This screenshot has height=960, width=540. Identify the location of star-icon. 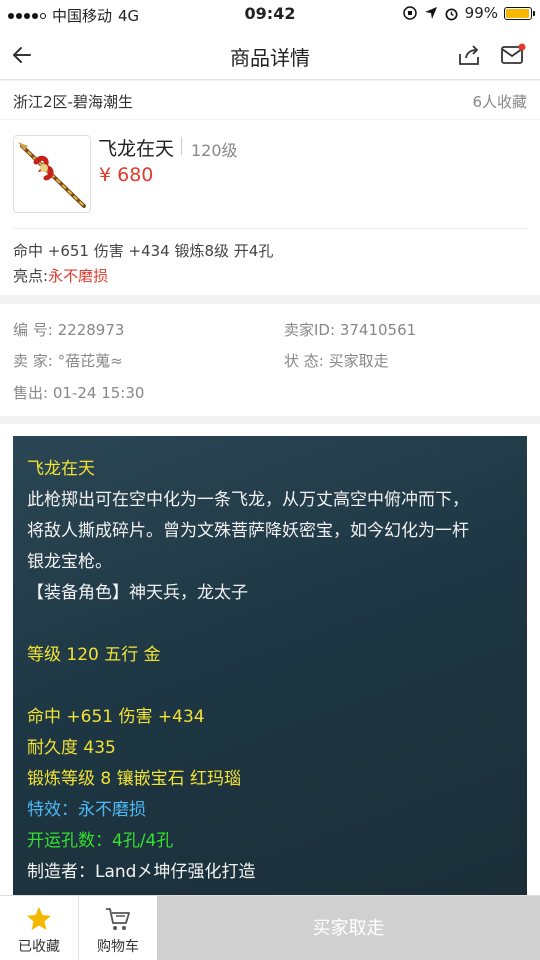
(39, 918).